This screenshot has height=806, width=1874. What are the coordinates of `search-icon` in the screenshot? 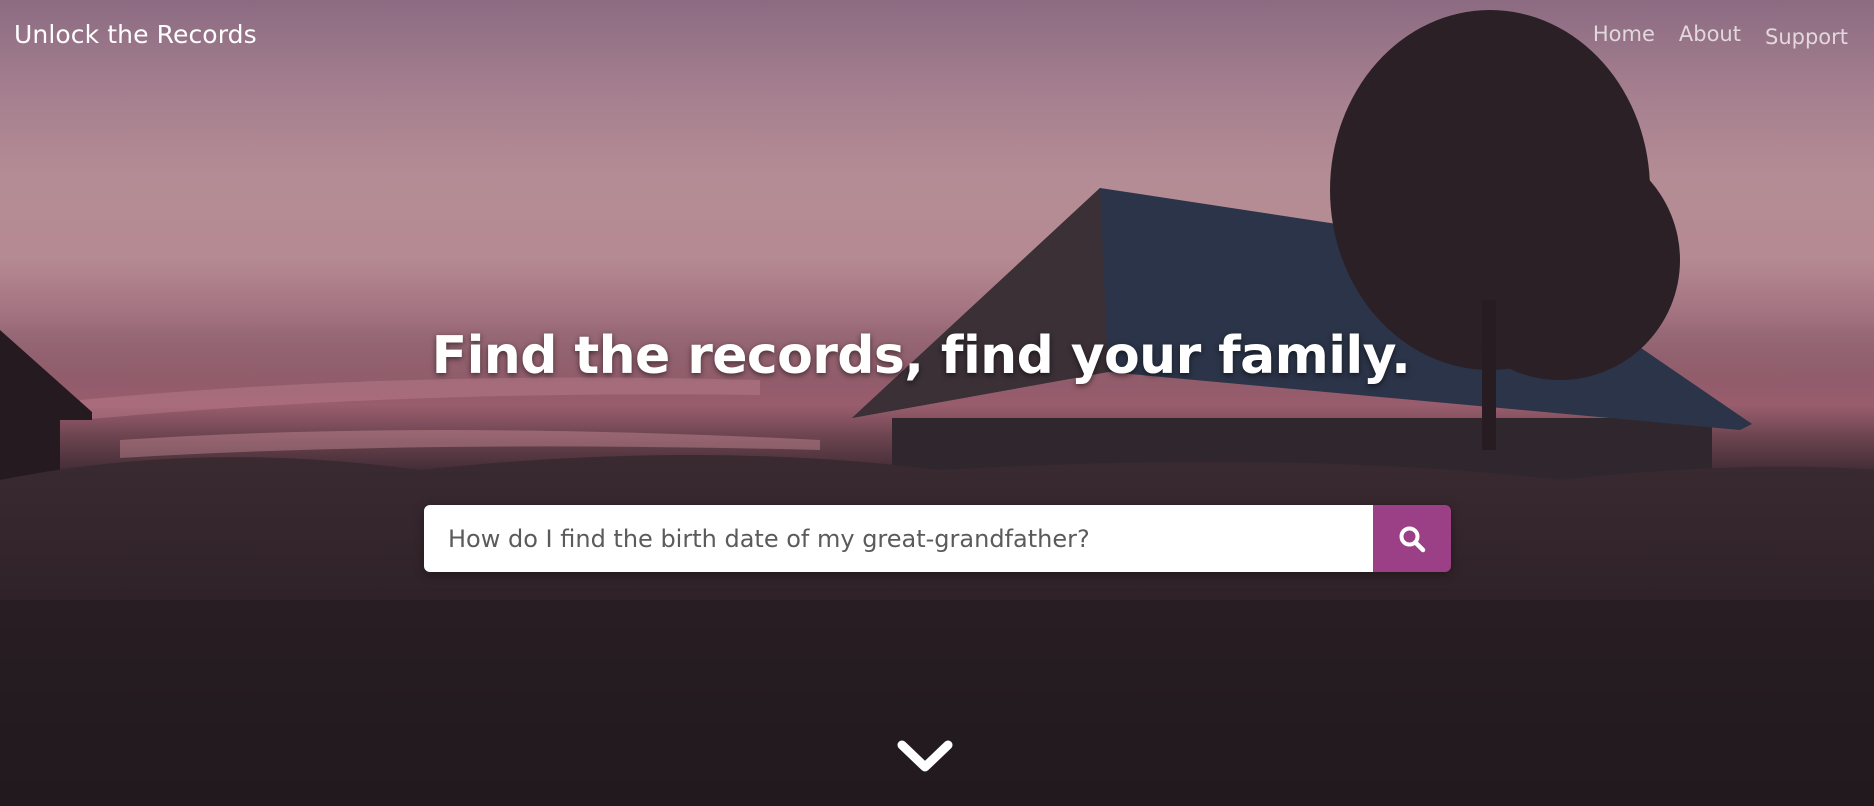 It's located at (1412, 539).